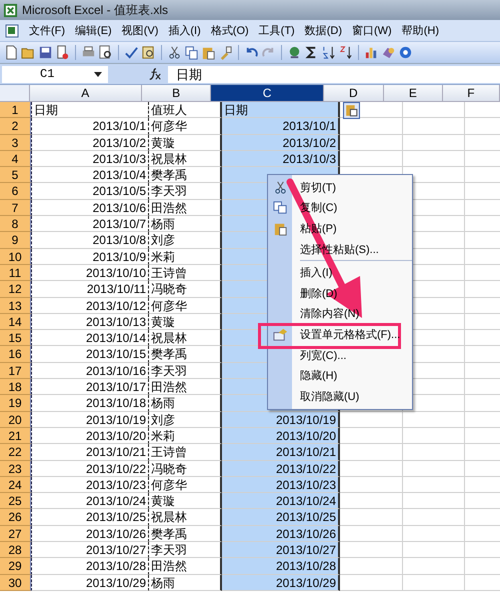 Image resolution: width=500 pixels, height=600 pixels. Describe the element at coordinates (15, 159) in the screenshot. I see `row-header: 4` at that location.